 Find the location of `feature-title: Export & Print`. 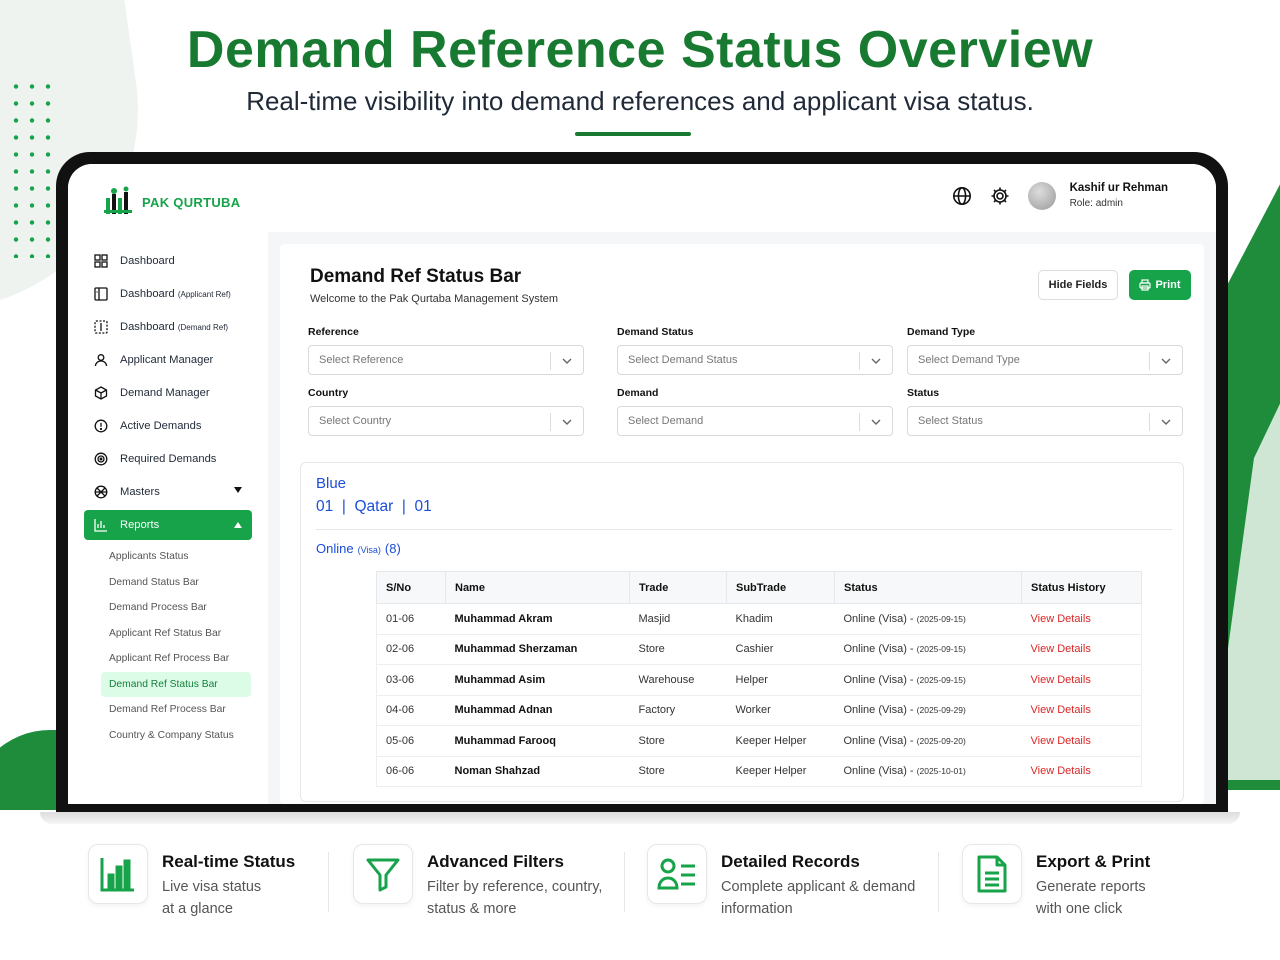

feature-title: Export & Print is located at coordinates (1093, 861).